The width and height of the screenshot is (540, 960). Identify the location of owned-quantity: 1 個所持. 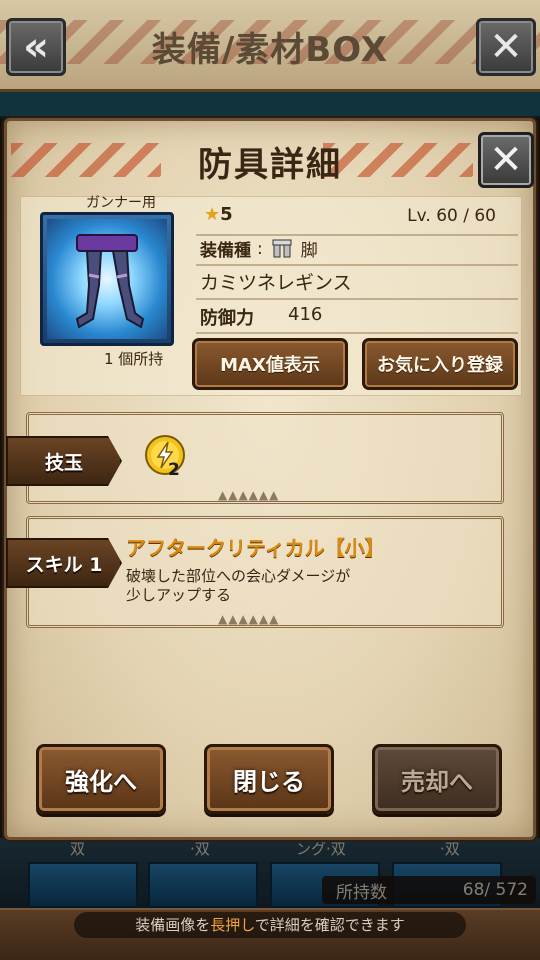
(134, 359).